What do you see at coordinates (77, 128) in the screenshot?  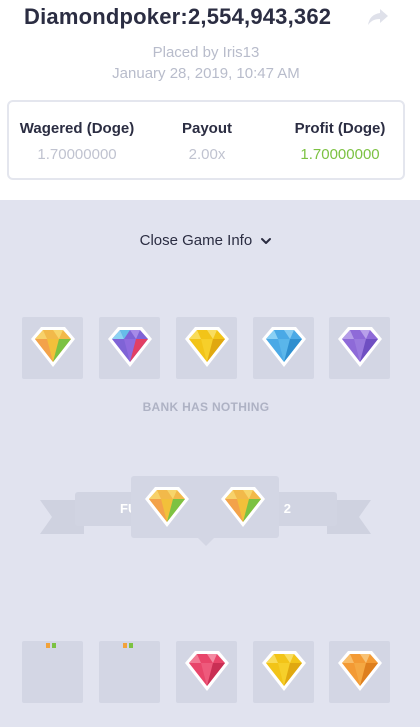 I see `wagered-label: Wagered (Doge)` at bounding box center [77, 128].